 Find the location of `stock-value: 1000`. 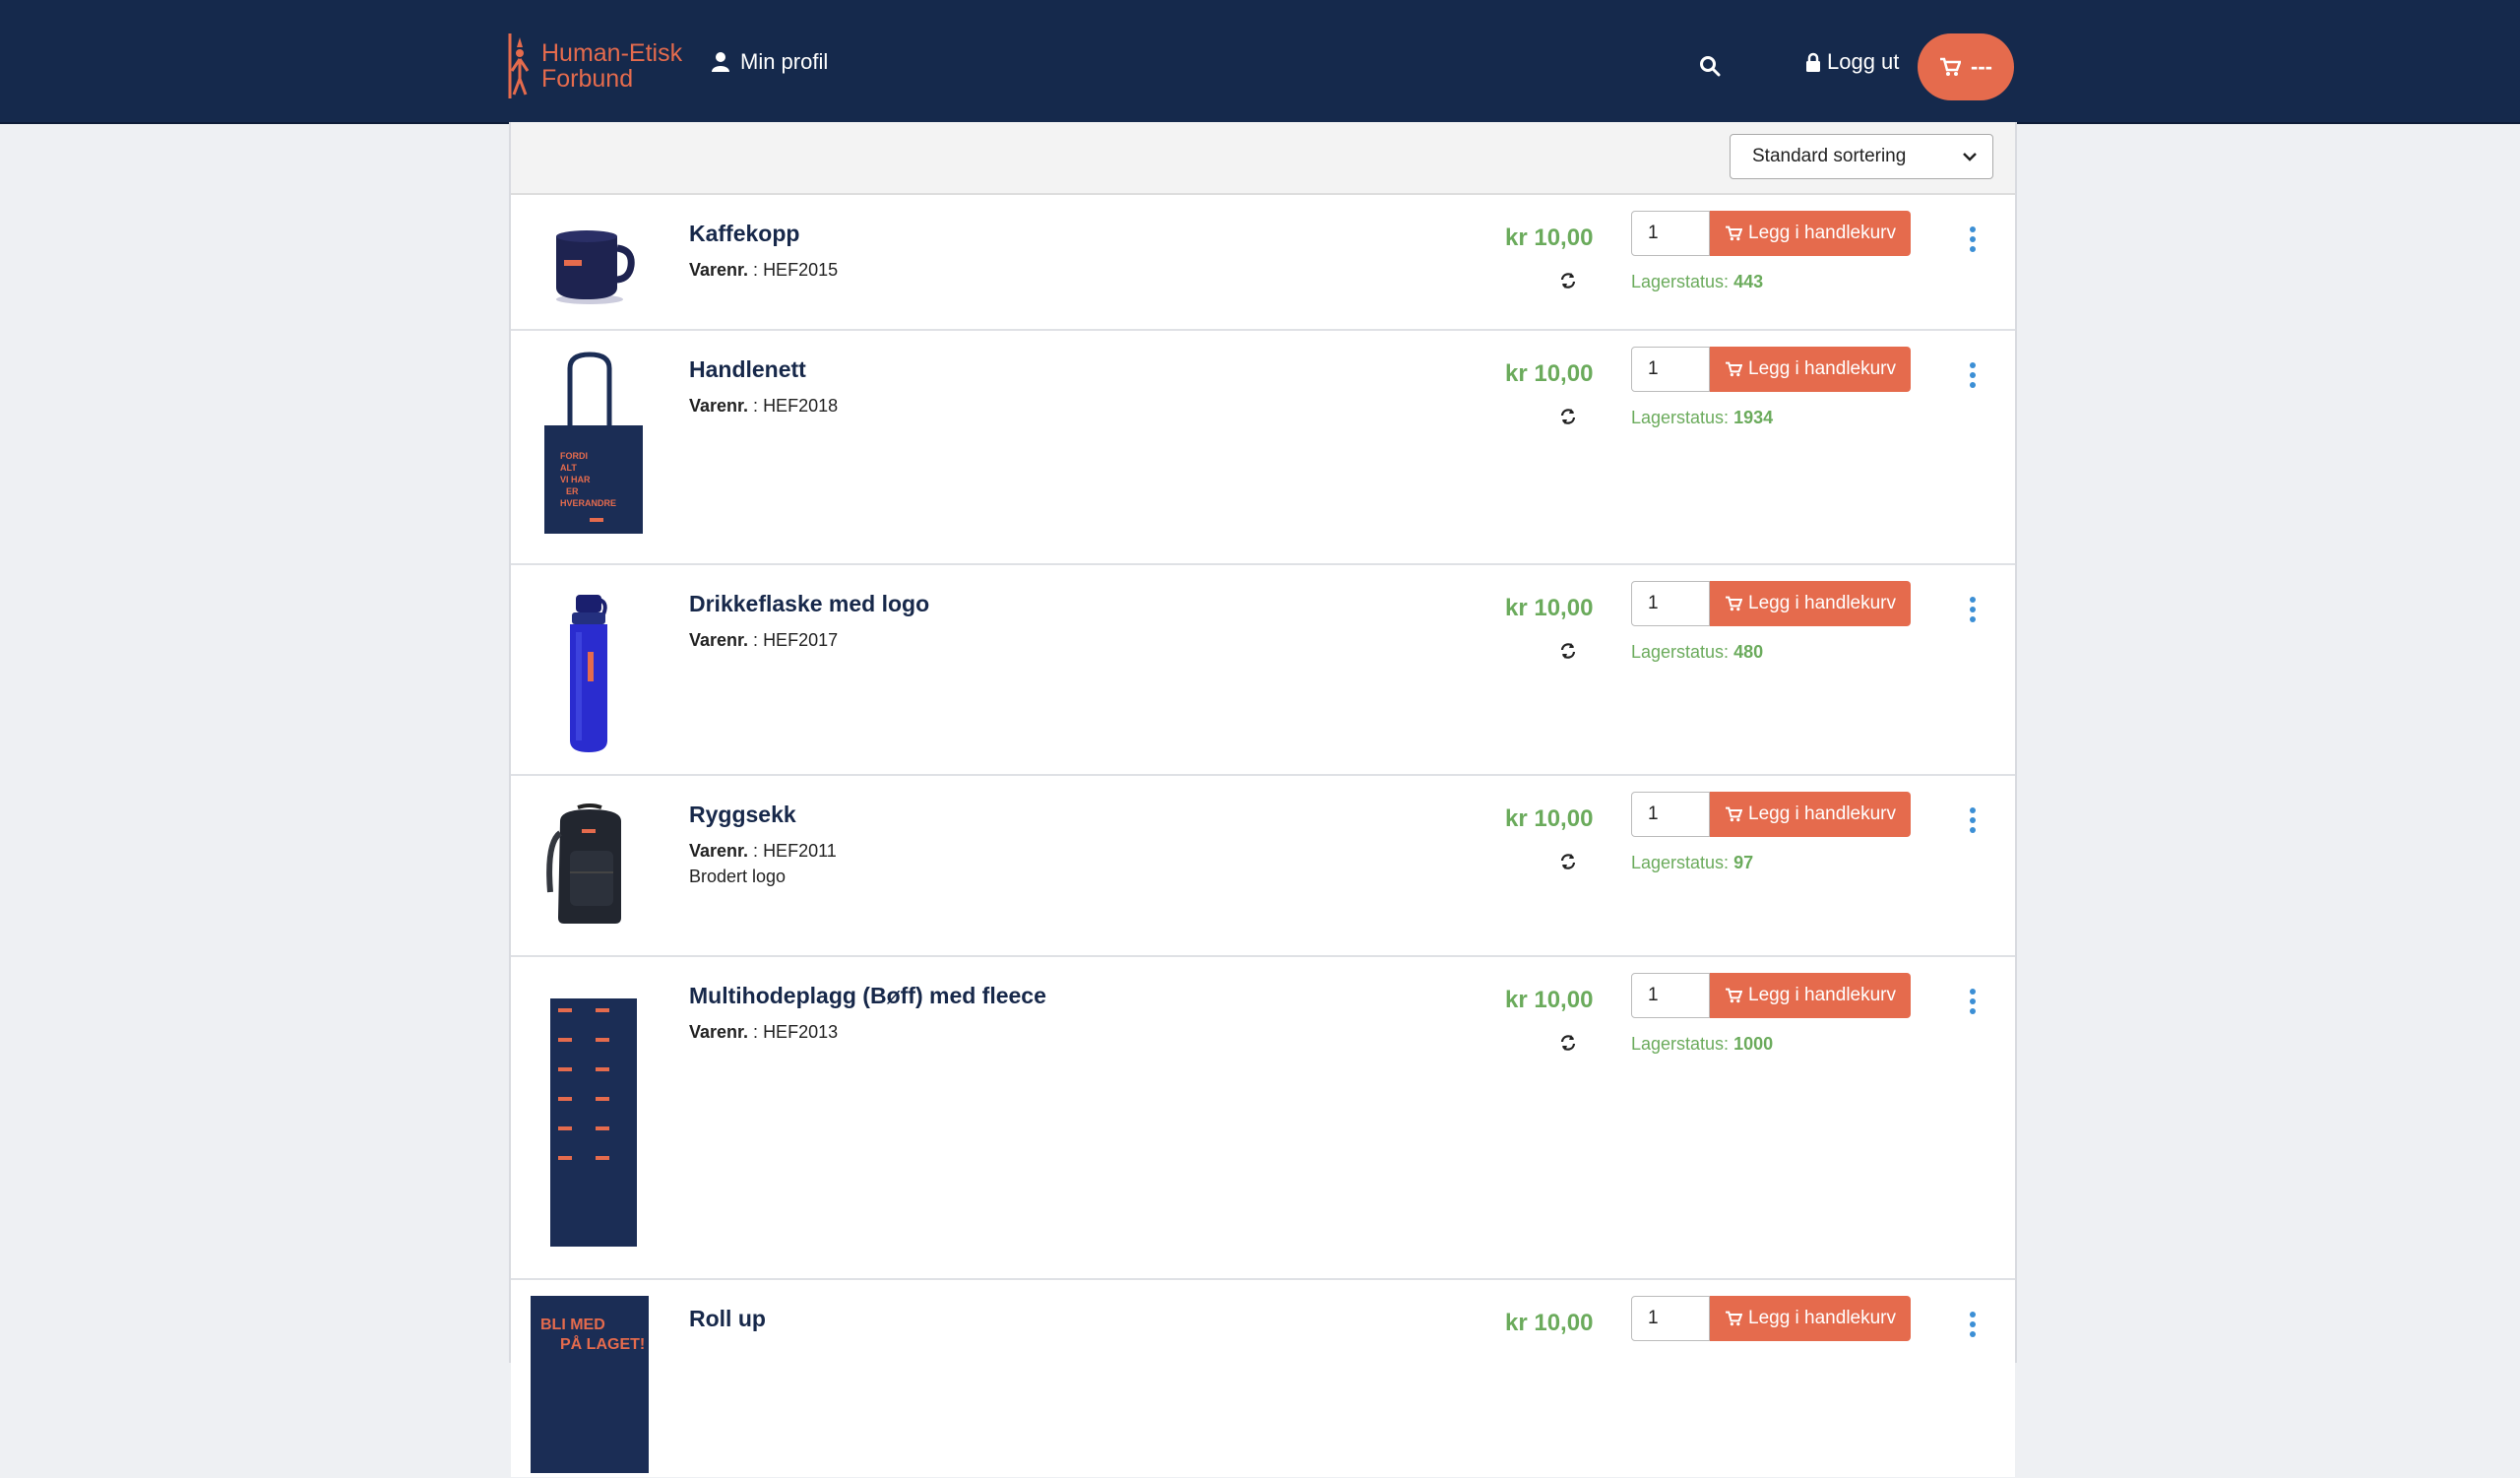

stock-value: 1000 is located at coordinates (1753, 1044).